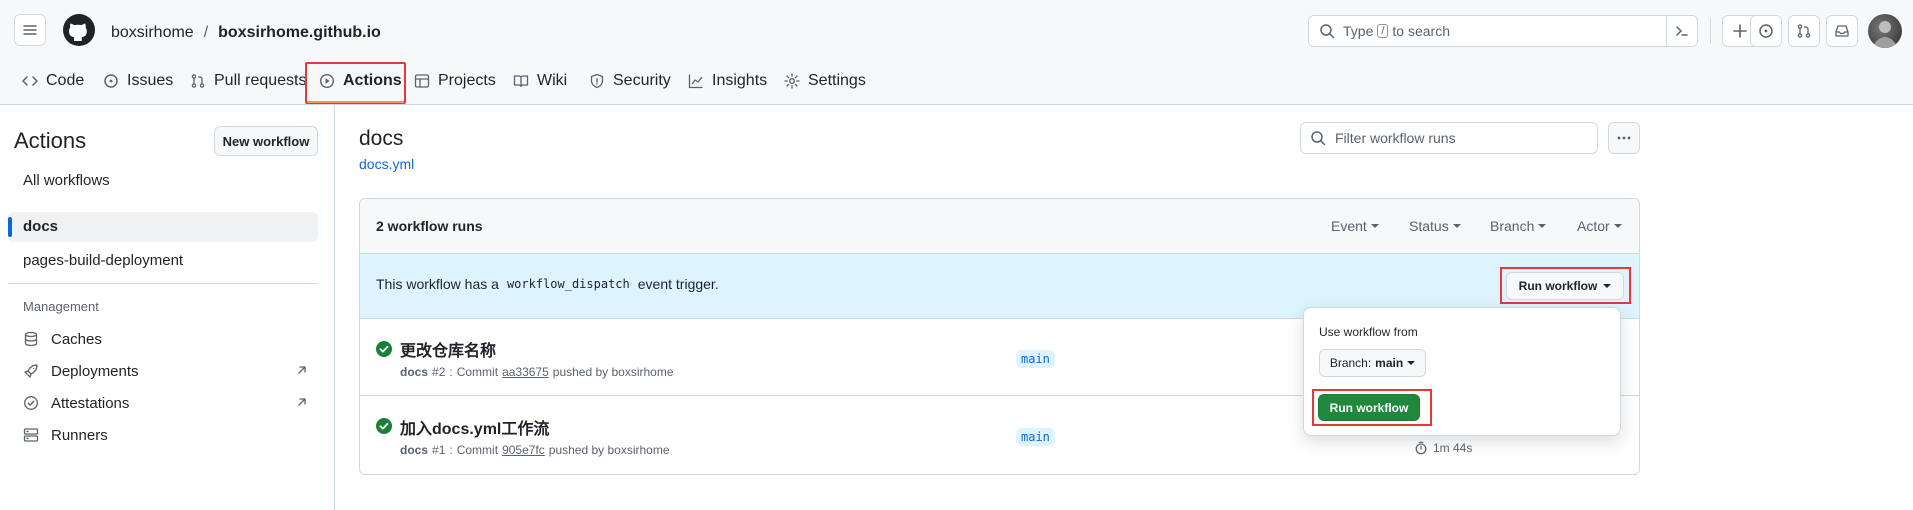 This screenshot has width=1913, height=510. Describe the element at coordinates (429, 226) in the screenshot. I see `runs-count: 2 workflow runs` at that location.